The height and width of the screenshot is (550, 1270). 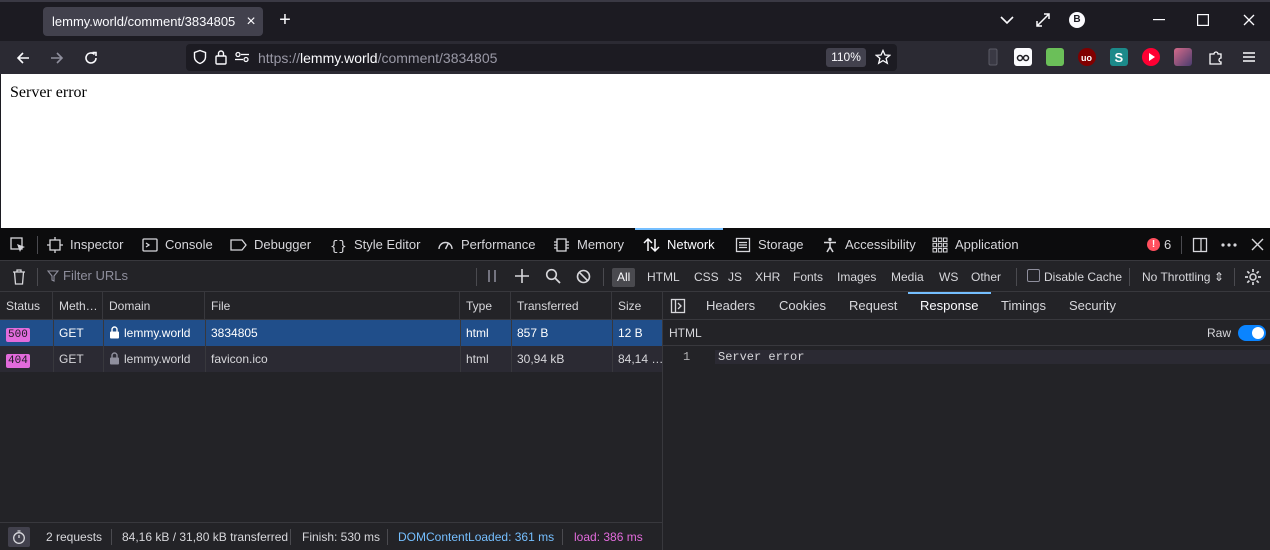 I want to click on youtube-extension-icon, so click(x=1151, y=57).